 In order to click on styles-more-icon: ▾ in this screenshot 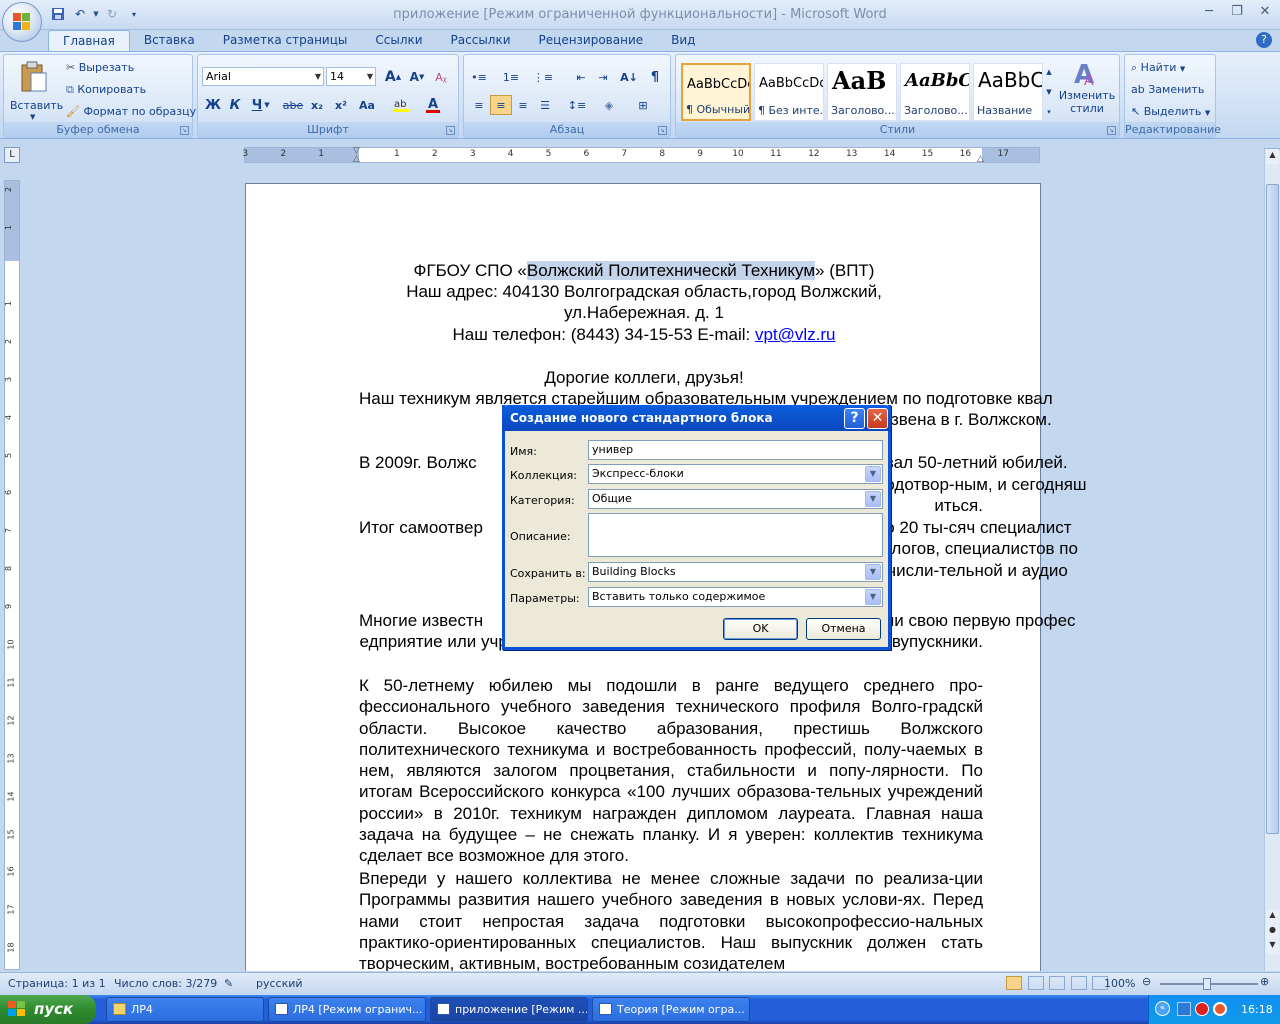, I will do `click(1049, 112)`.